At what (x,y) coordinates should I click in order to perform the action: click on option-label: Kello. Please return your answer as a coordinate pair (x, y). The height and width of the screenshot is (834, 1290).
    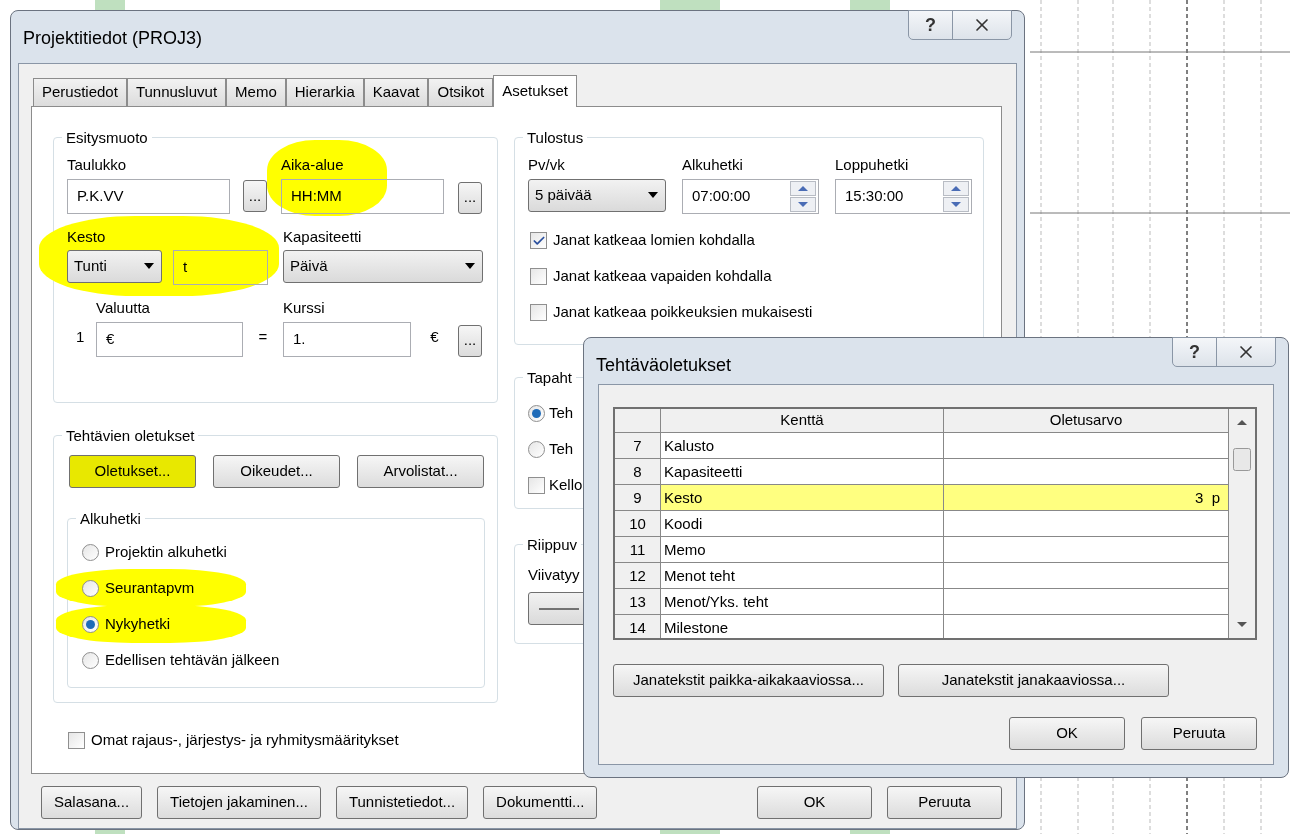
    Looking at the image, I should click on (566, 484).